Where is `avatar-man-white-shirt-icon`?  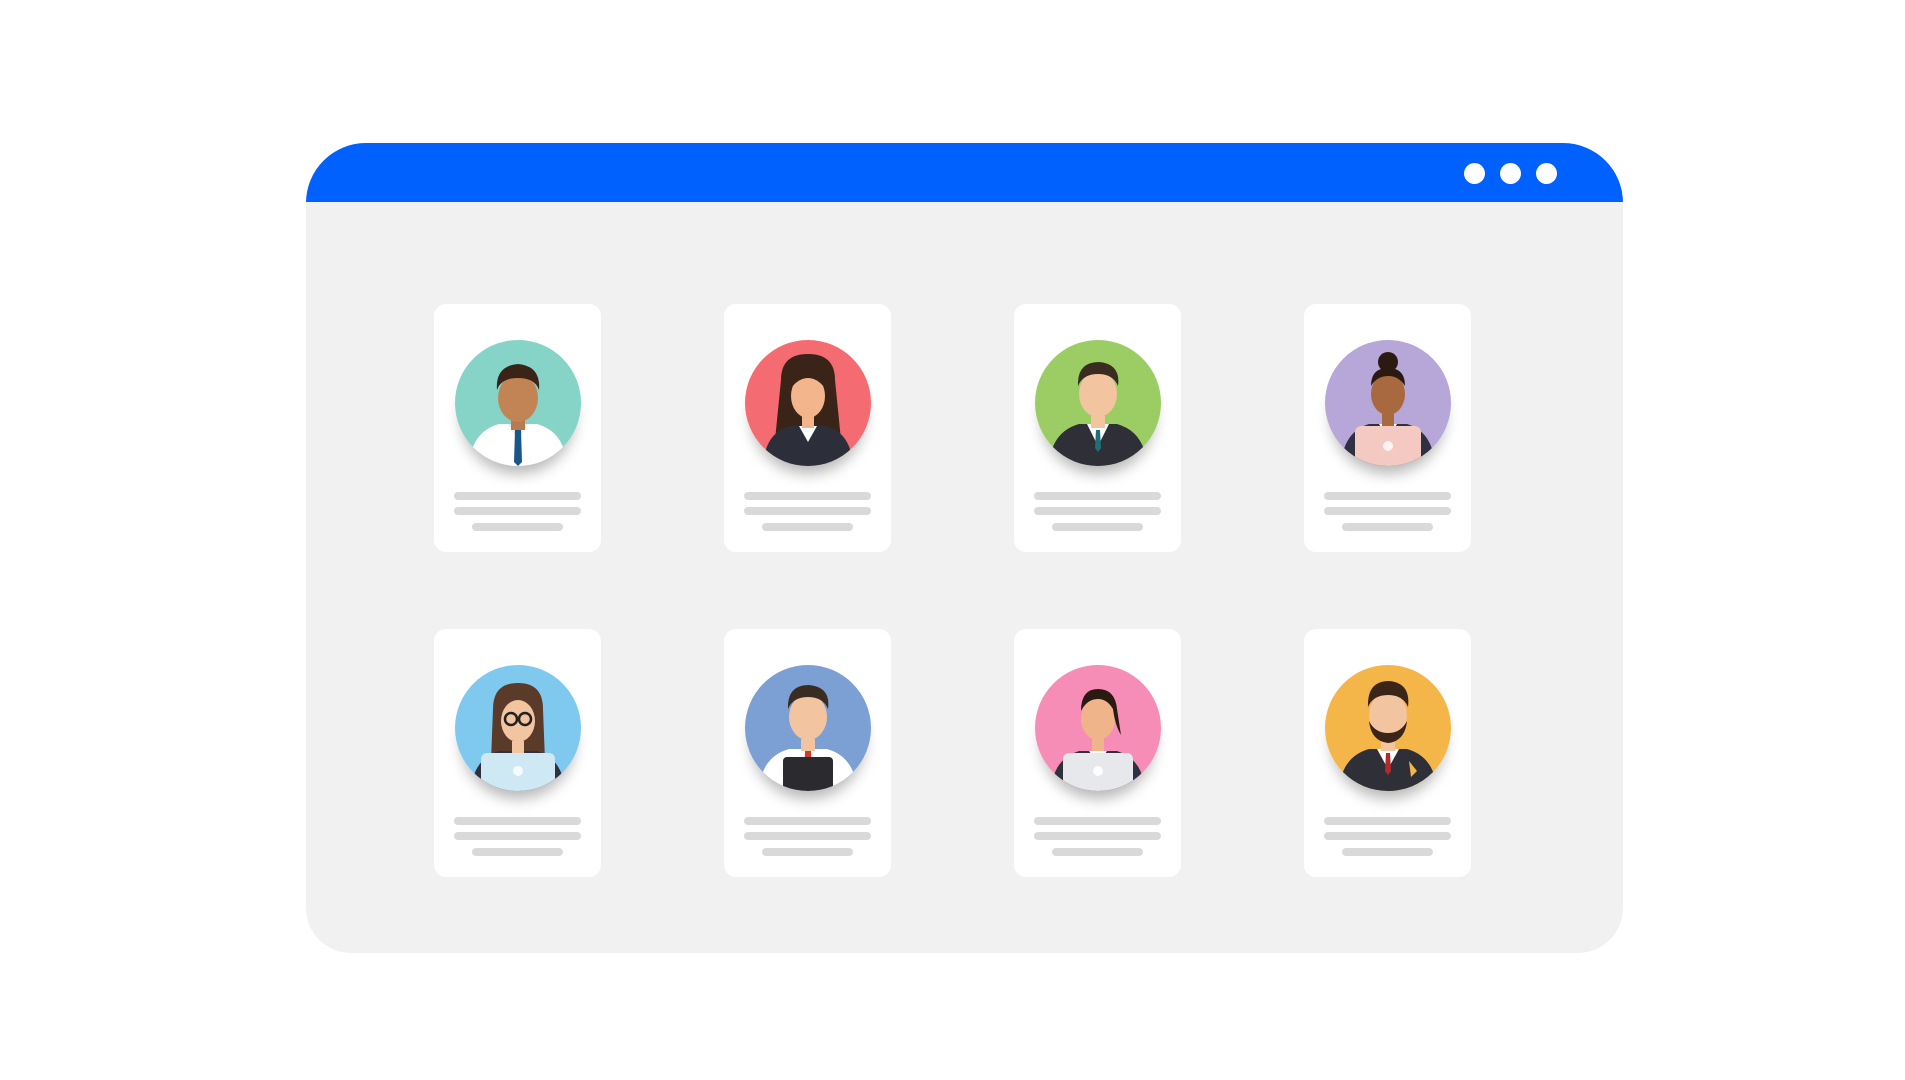
avatar-man-white-shirt-icon is located at coordinates (518, 403).